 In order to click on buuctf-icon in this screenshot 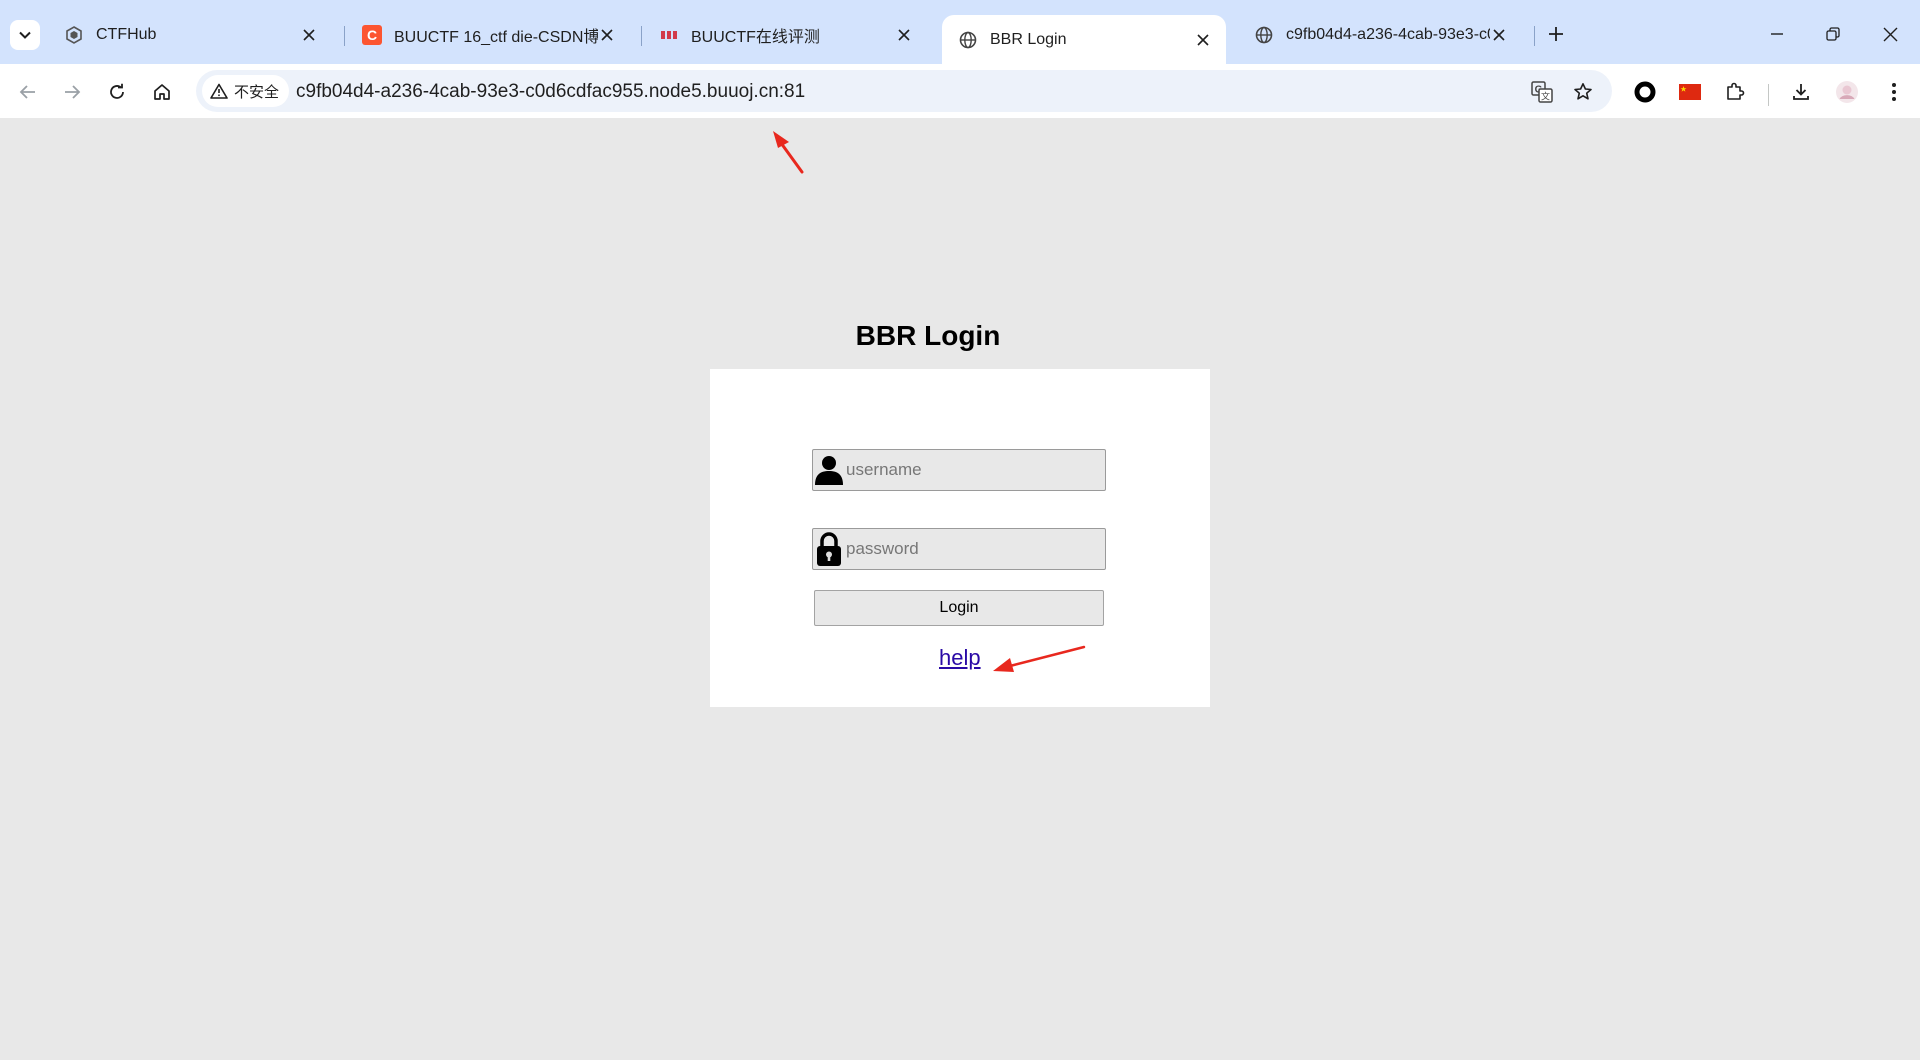, I will do `click(669, 35)`.